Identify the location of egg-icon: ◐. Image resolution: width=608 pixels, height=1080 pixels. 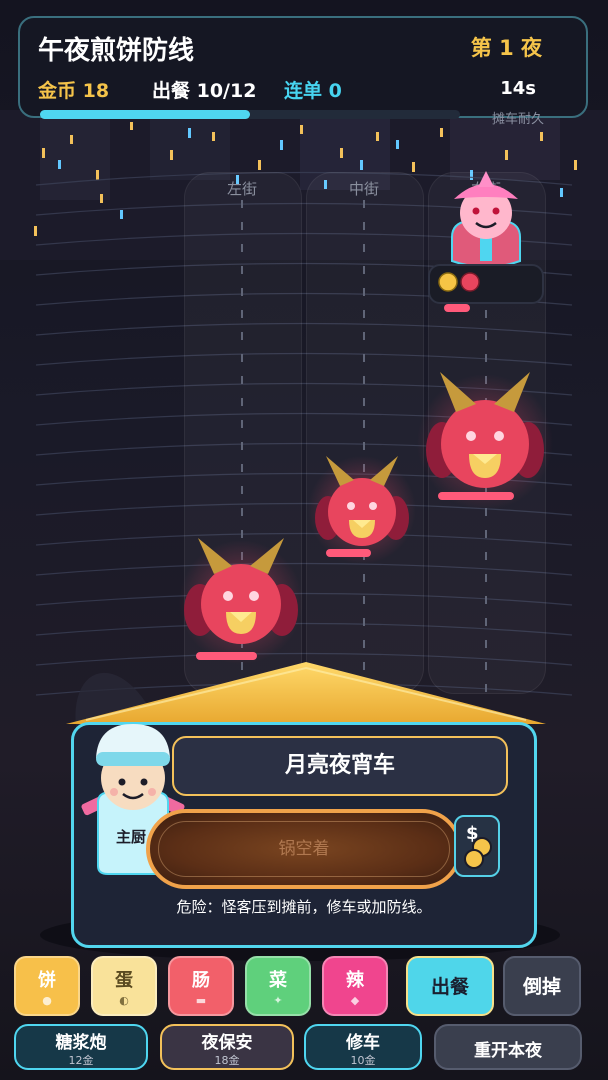
(124, 1000).